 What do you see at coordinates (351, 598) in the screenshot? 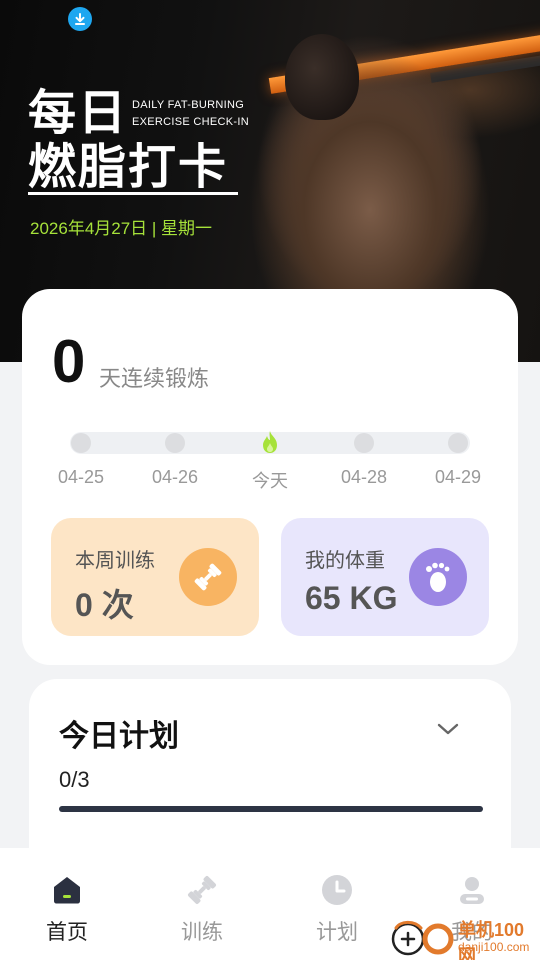
I see `my-weight-value: 65 KG` at bounding box center [351, 598].